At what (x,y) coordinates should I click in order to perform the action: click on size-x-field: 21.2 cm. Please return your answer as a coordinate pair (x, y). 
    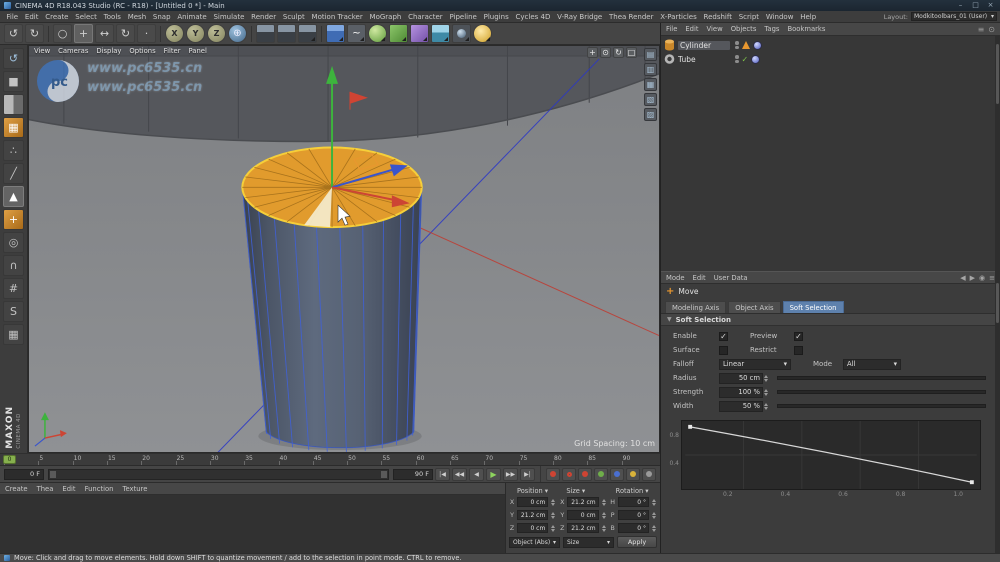
    Looking at the image, I should click on (583, 502).